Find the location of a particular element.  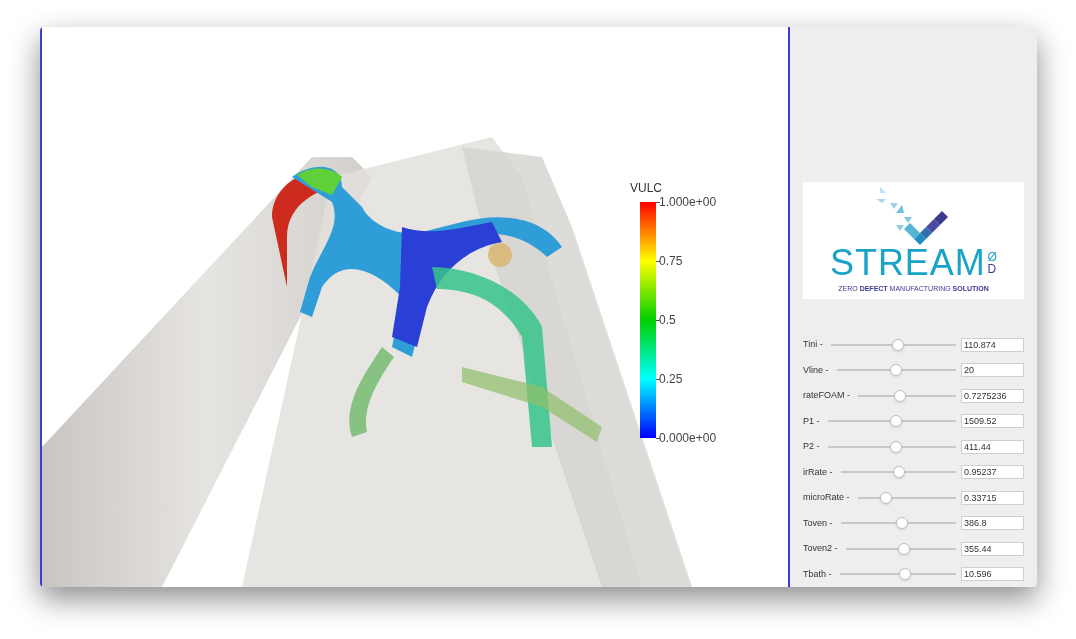

logo-mark: D is located at coordinates (992, 268).